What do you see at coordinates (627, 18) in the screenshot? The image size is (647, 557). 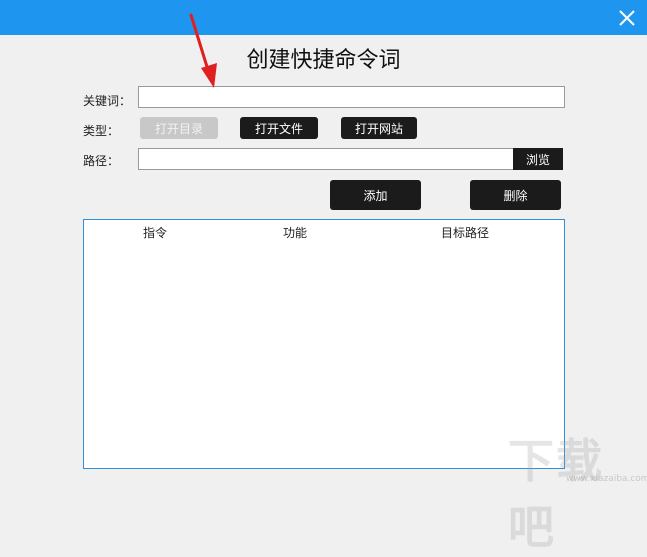 I see `close-icon` at bounding box center [627, 18].